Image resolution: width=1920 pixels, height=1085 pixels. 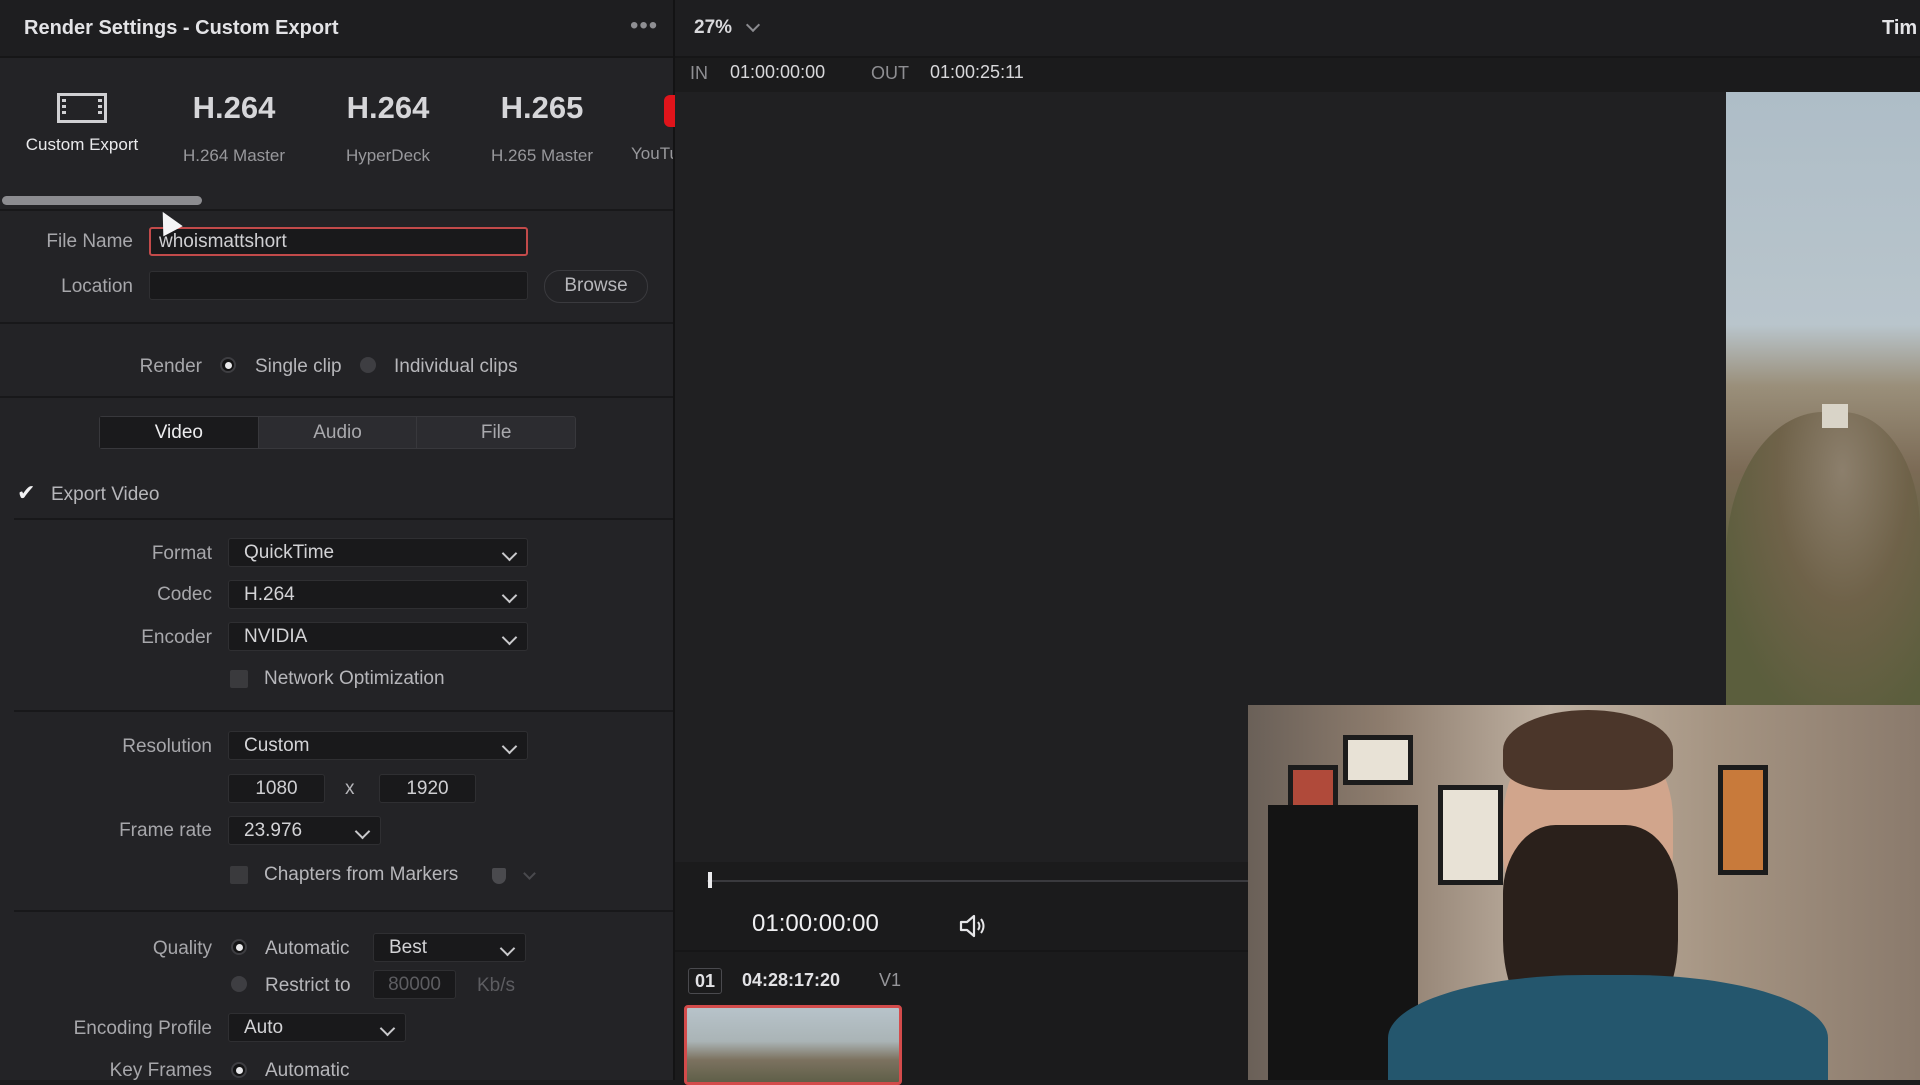 What do you see at coordinates (170, 366) in the screenshot?
I see `render-label: Render` at bounding box center [170, 366].